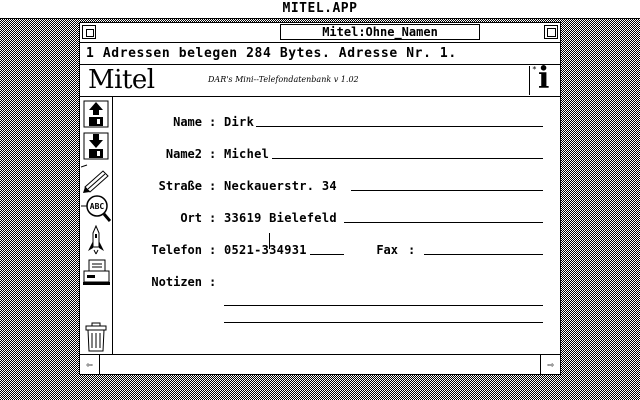  I want to click on name-value: Dirk, so click(239, 122).